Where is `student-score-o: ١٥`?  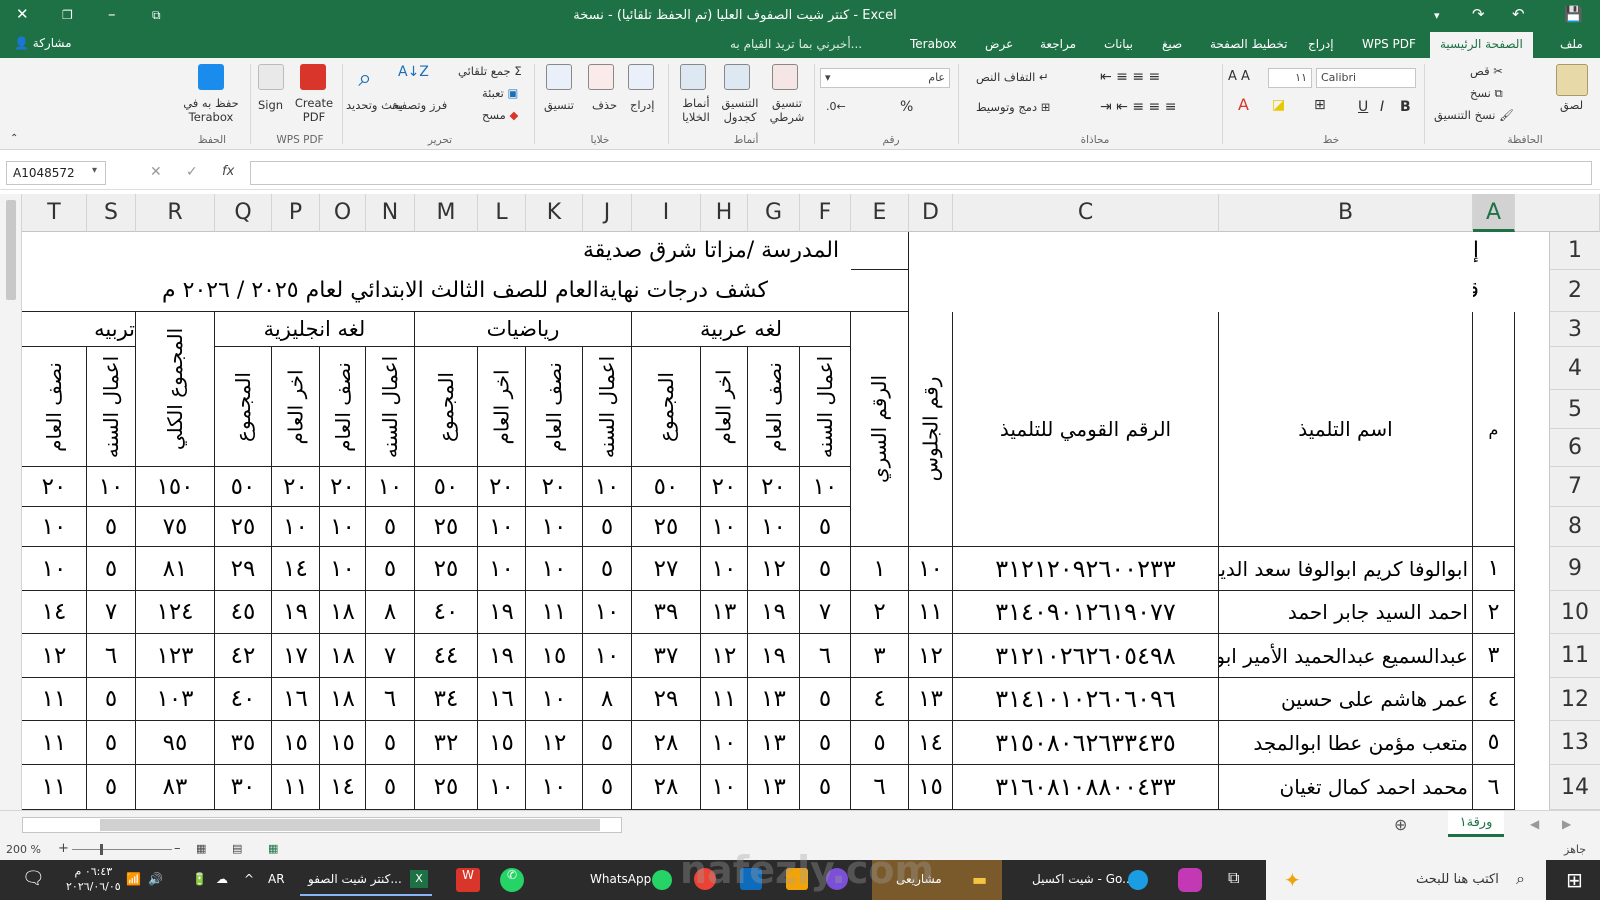
student-score-o: ١٥ is located at coordinates (343, 743).